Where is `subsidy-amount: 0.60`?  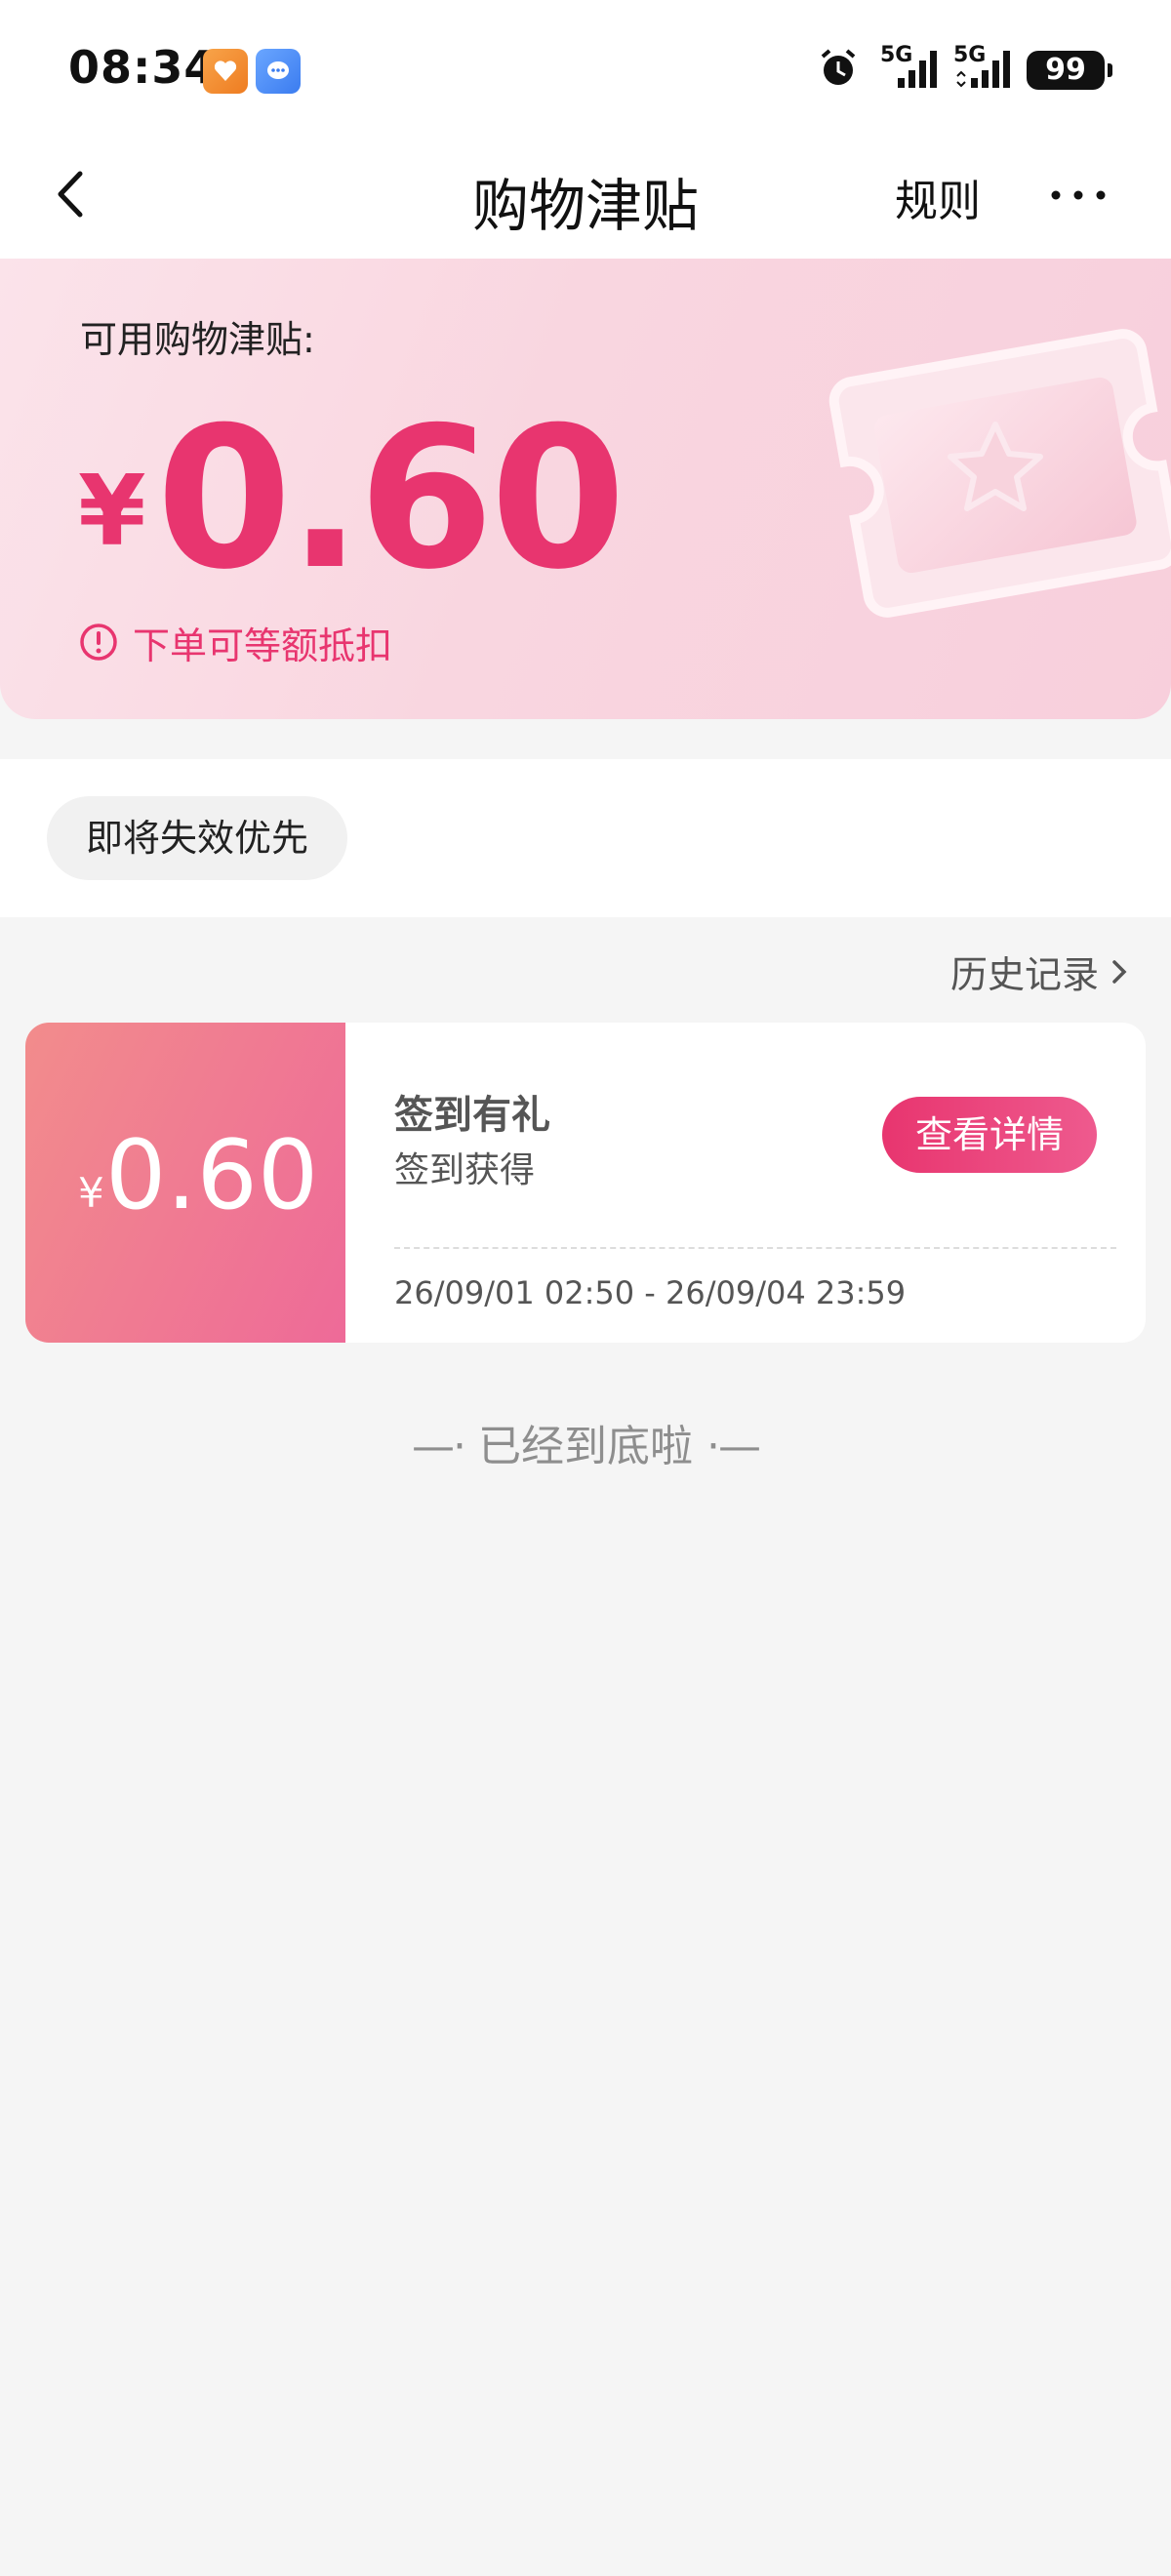 subsidy-amount: 0.60 is located at coordinates (212, 1175).